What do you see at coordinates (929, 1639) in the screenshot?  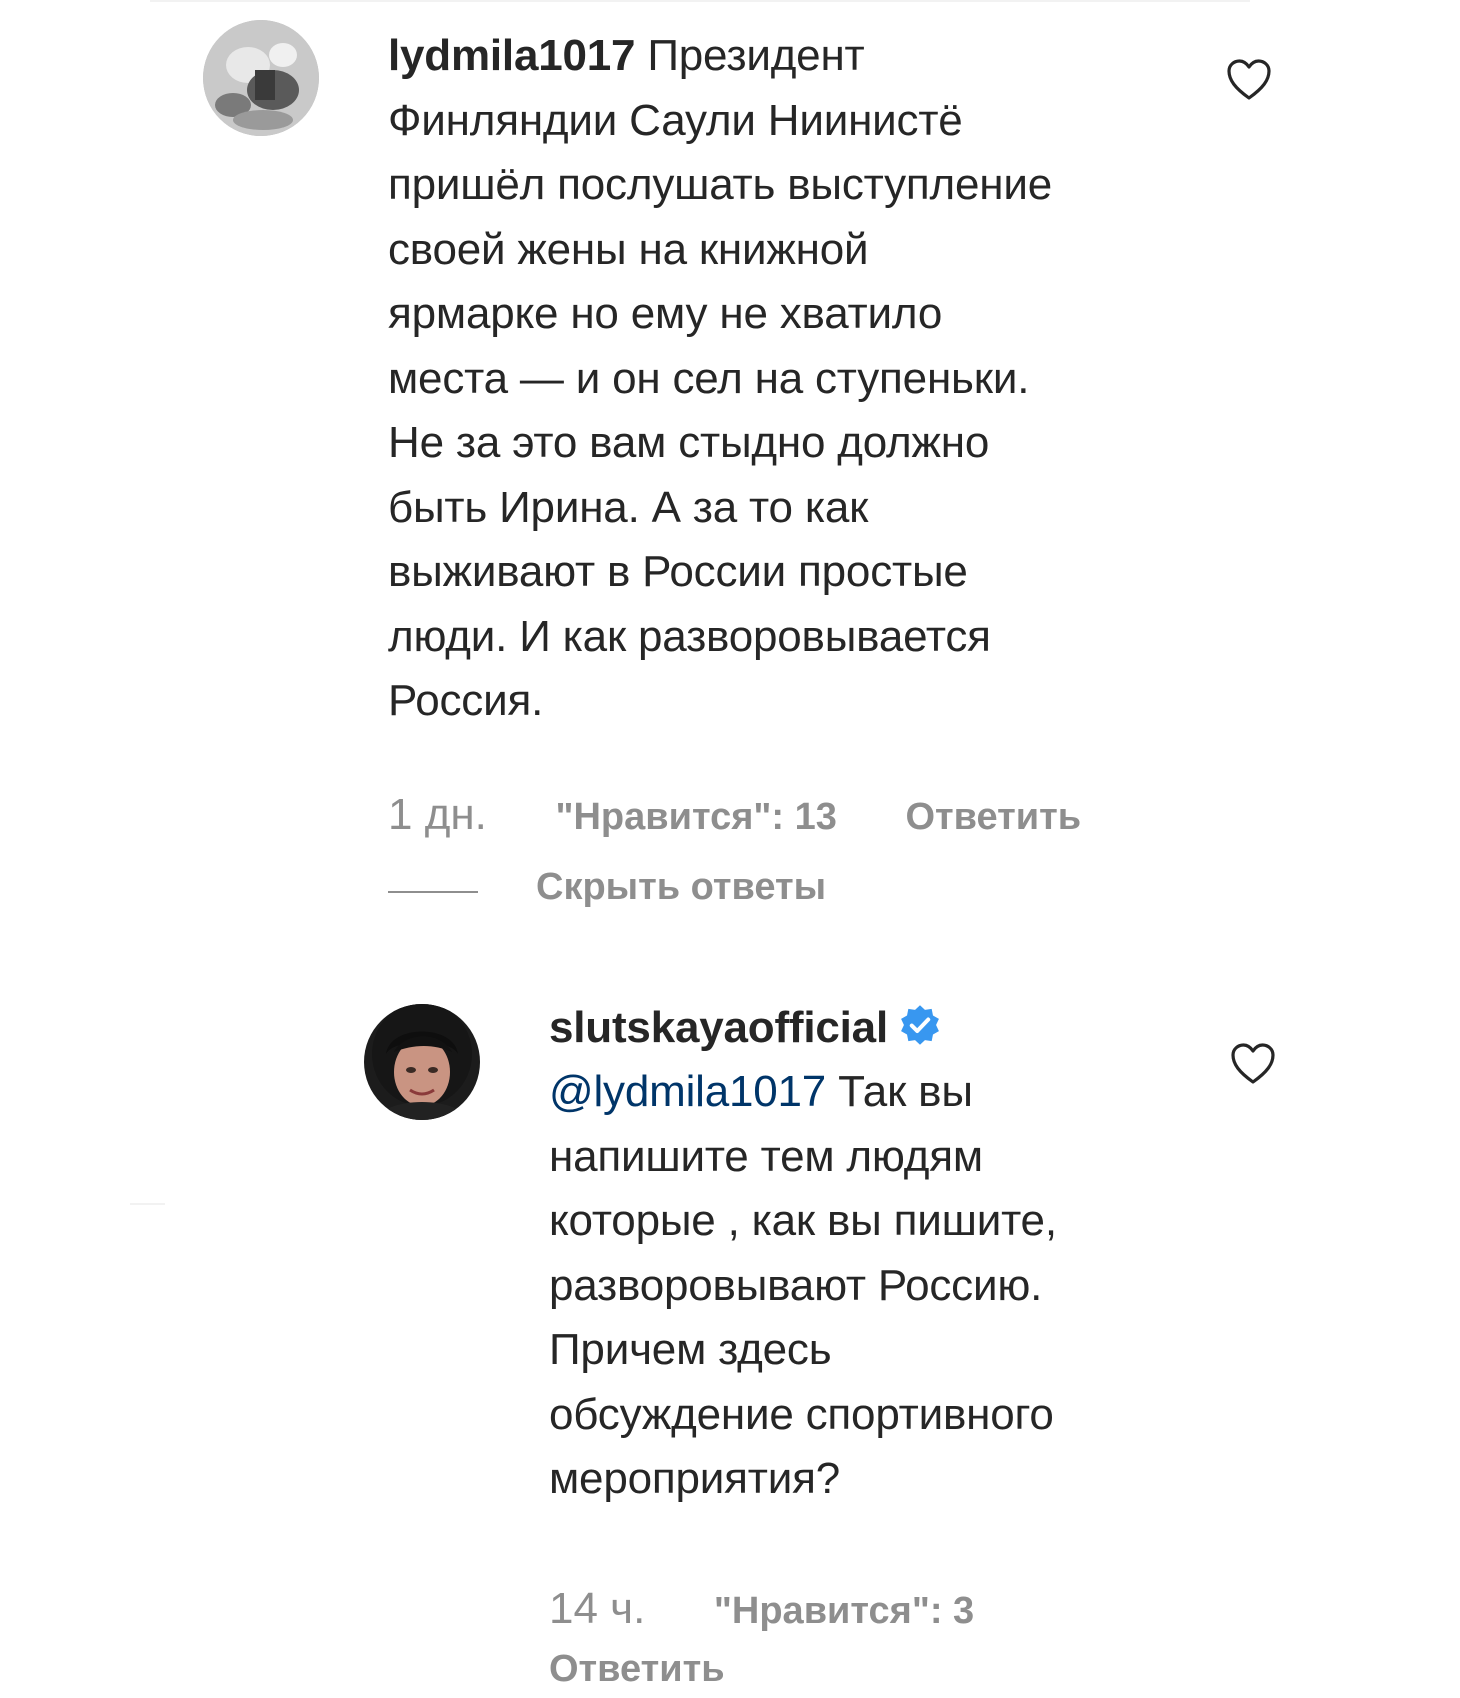 I see `reply-meta: 14 ч. "Нравится": 3 Ответить` at bounding box center [929, 1639].